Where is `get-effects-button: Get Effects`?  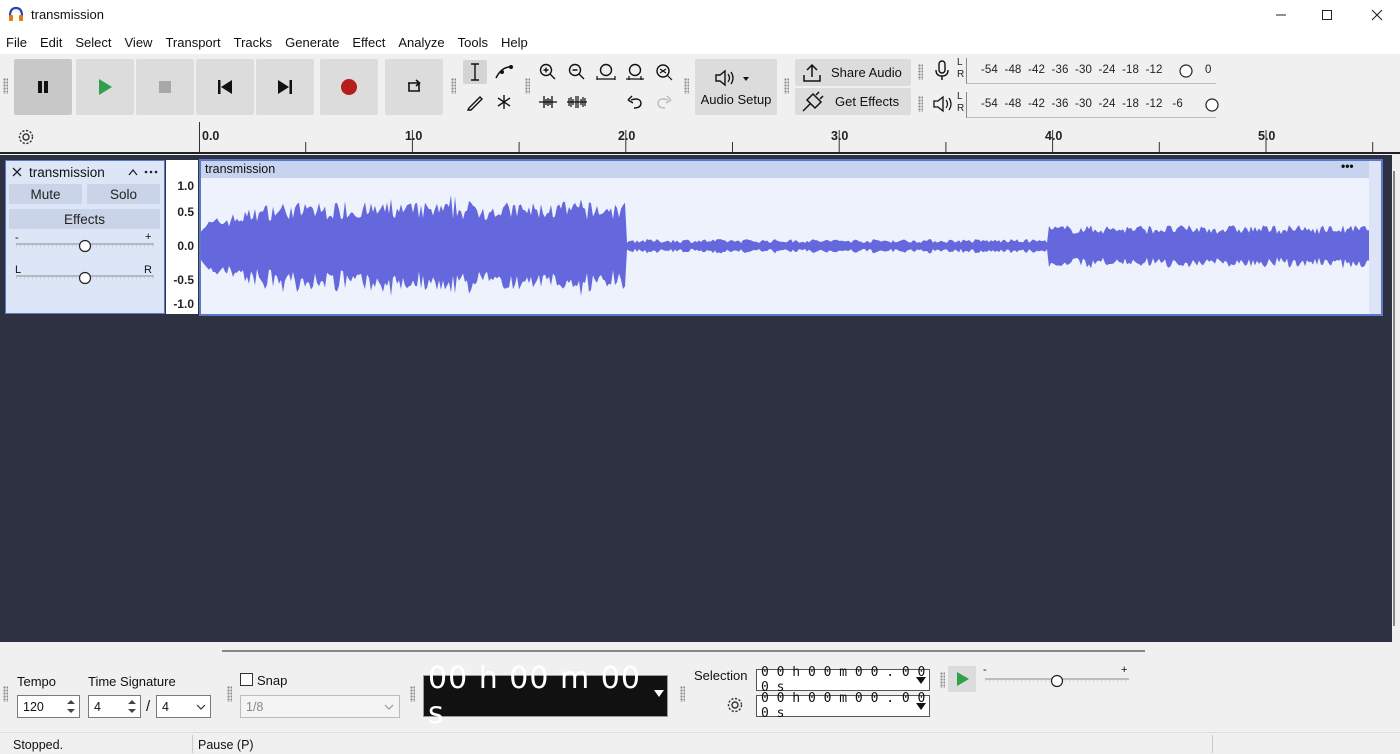 get-effects-button: Get Effects is located at coordinates (853, 101).